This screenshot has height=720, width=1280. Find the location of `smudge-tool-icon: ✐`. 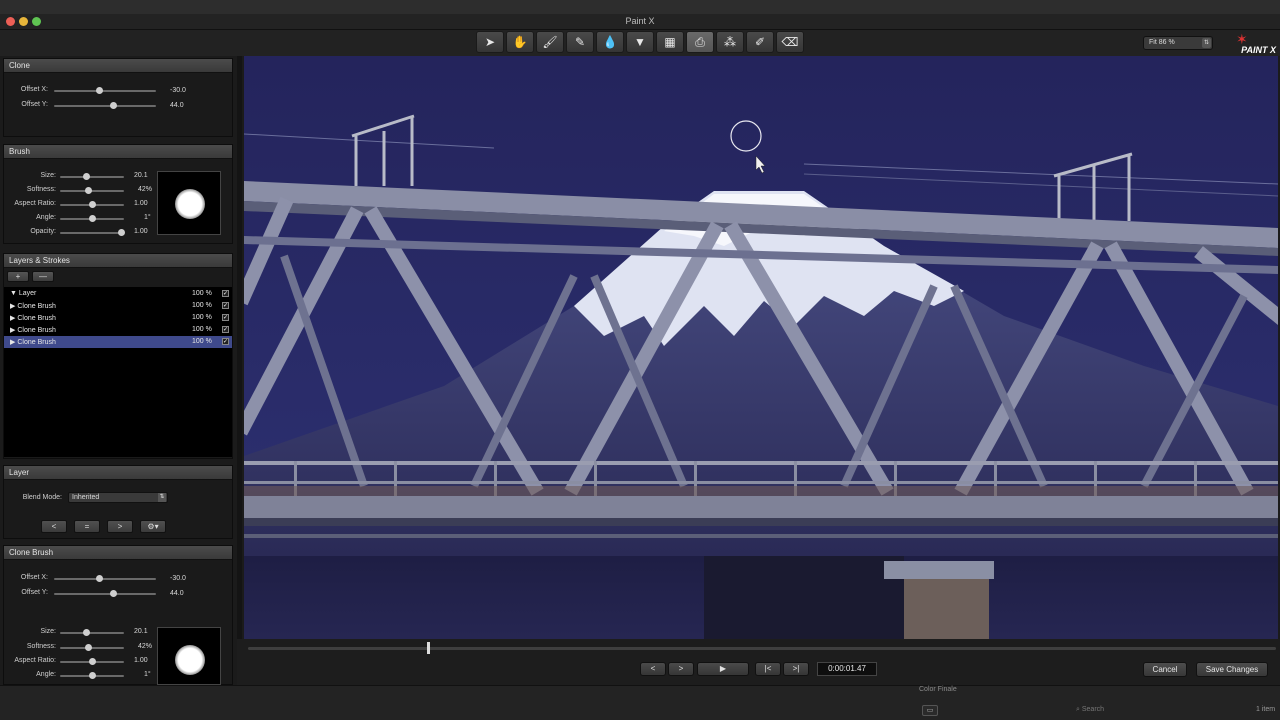

smudge-tool-icon: ✐ is located at coordinates (760, 42).